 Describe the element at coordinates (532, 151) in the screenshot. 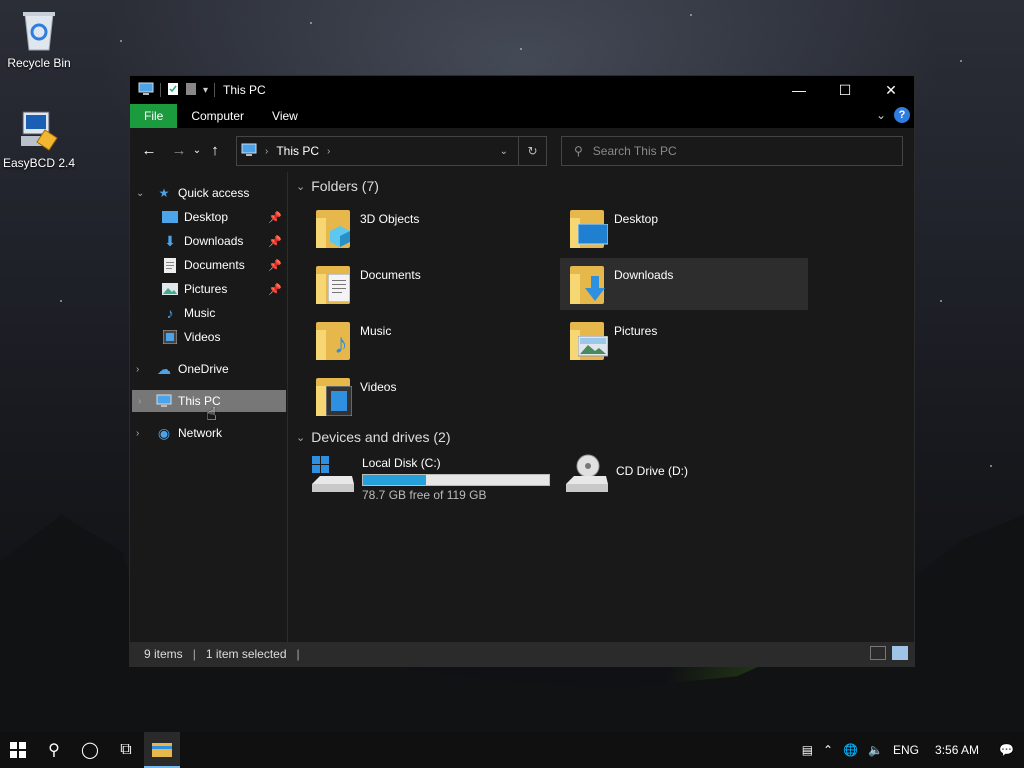

I see `refresh-button: ↻` at that location.